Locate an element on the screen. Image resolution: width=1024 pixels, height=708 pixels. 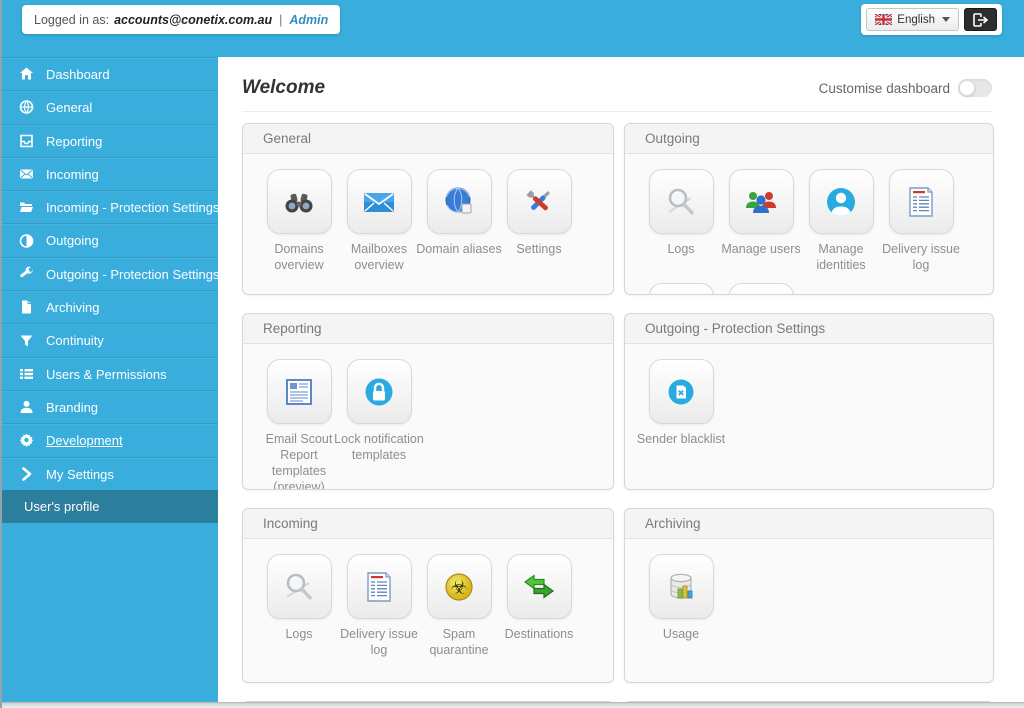
database-icon is located at coordinates (681, 587).